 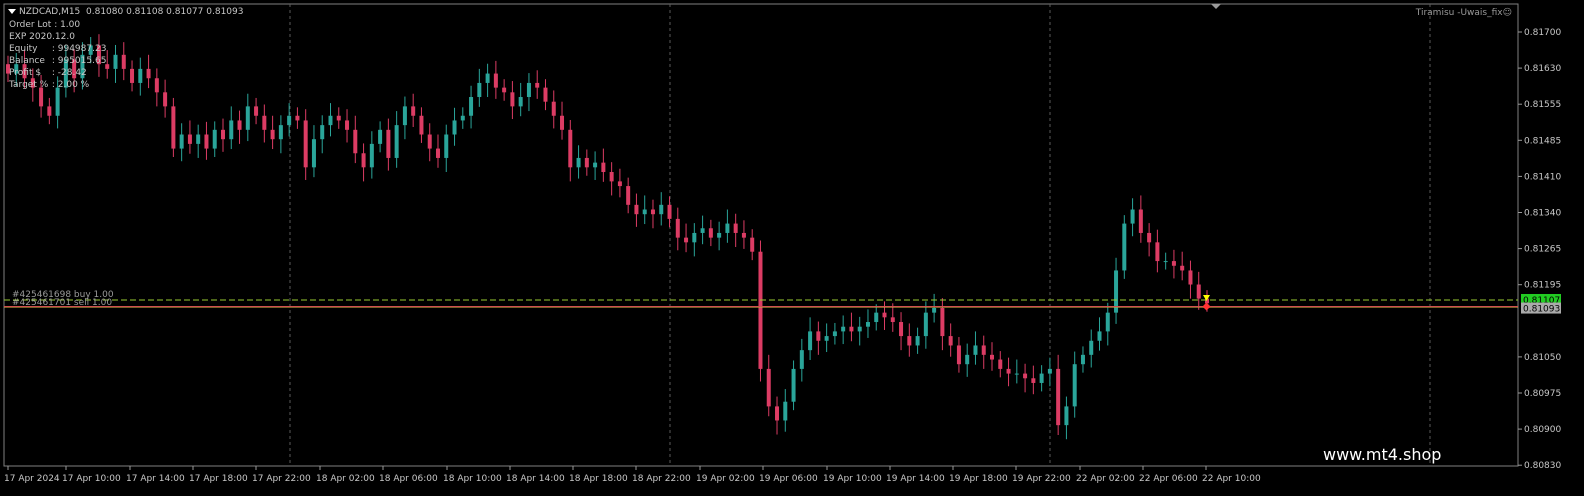 I want to click on x-tick-label: 19 Apr 10:00, so click(x=852, y=479).